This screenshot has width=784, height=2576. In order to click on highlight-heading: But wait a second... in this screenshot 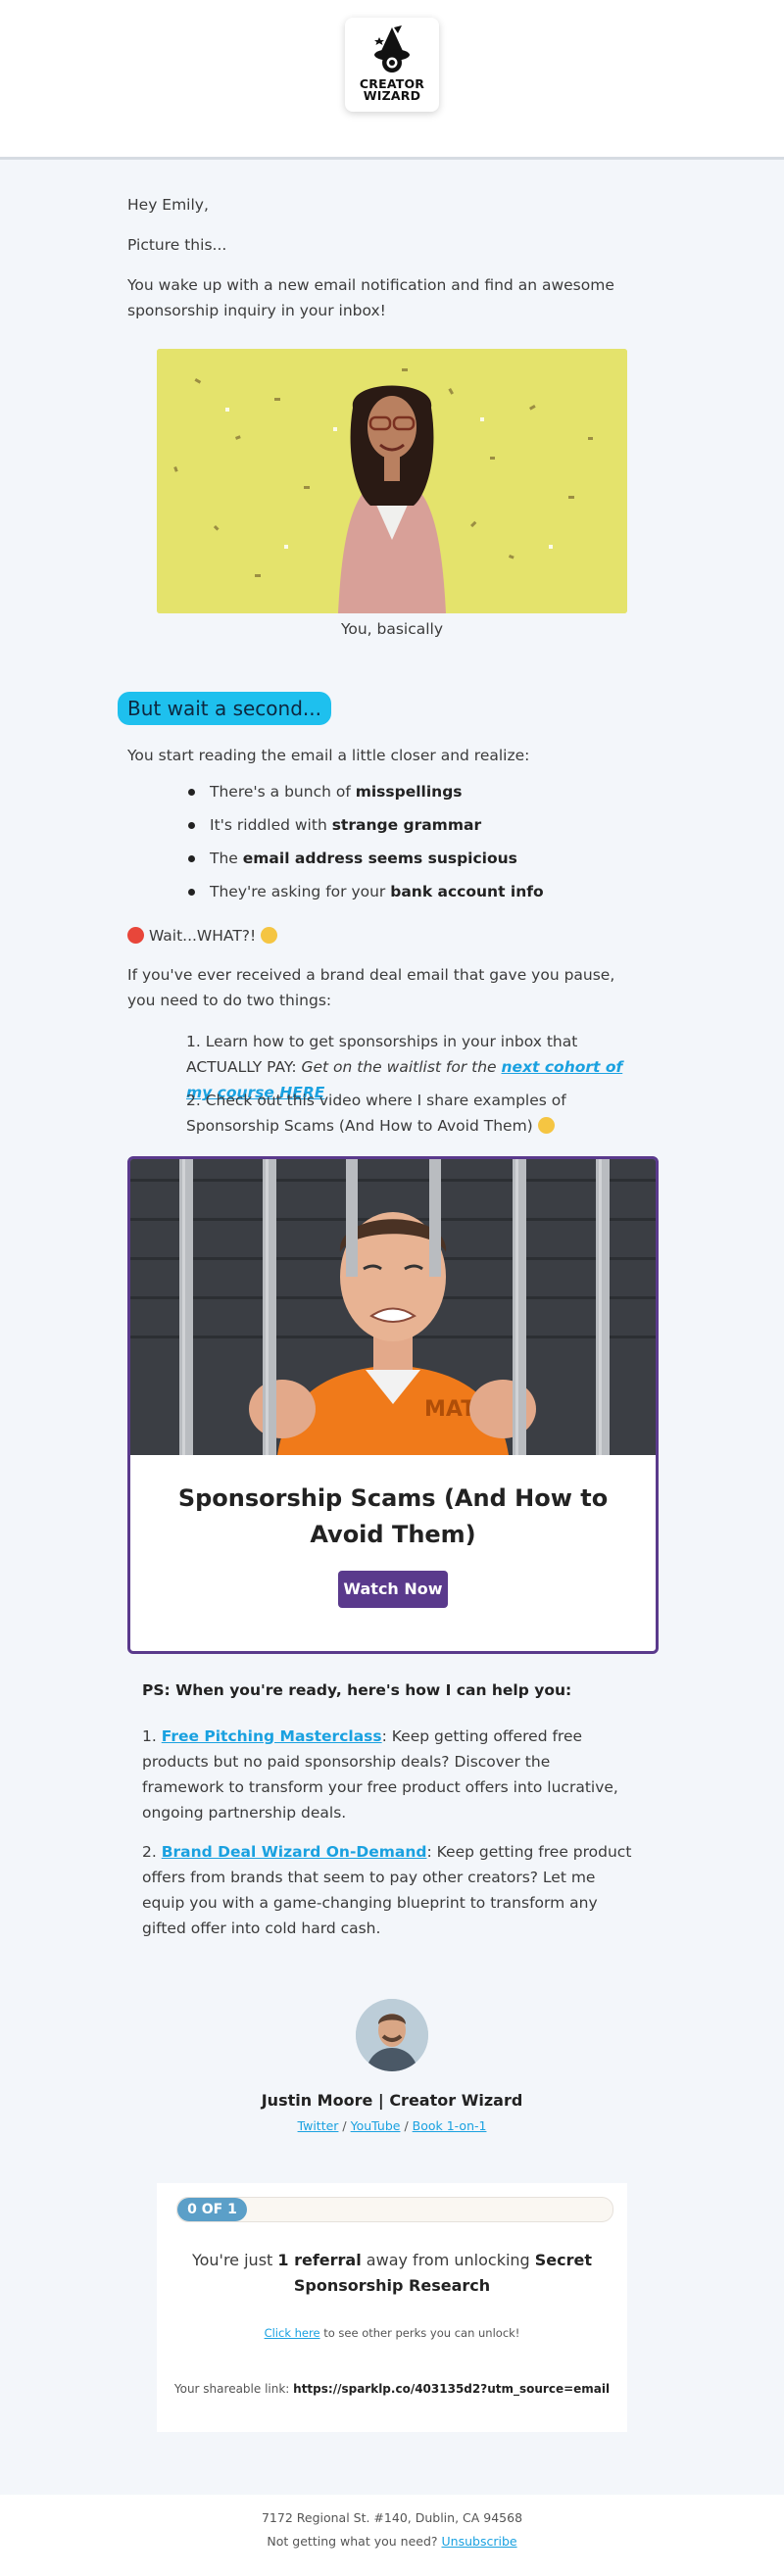, I will do `click(224, 708)`.